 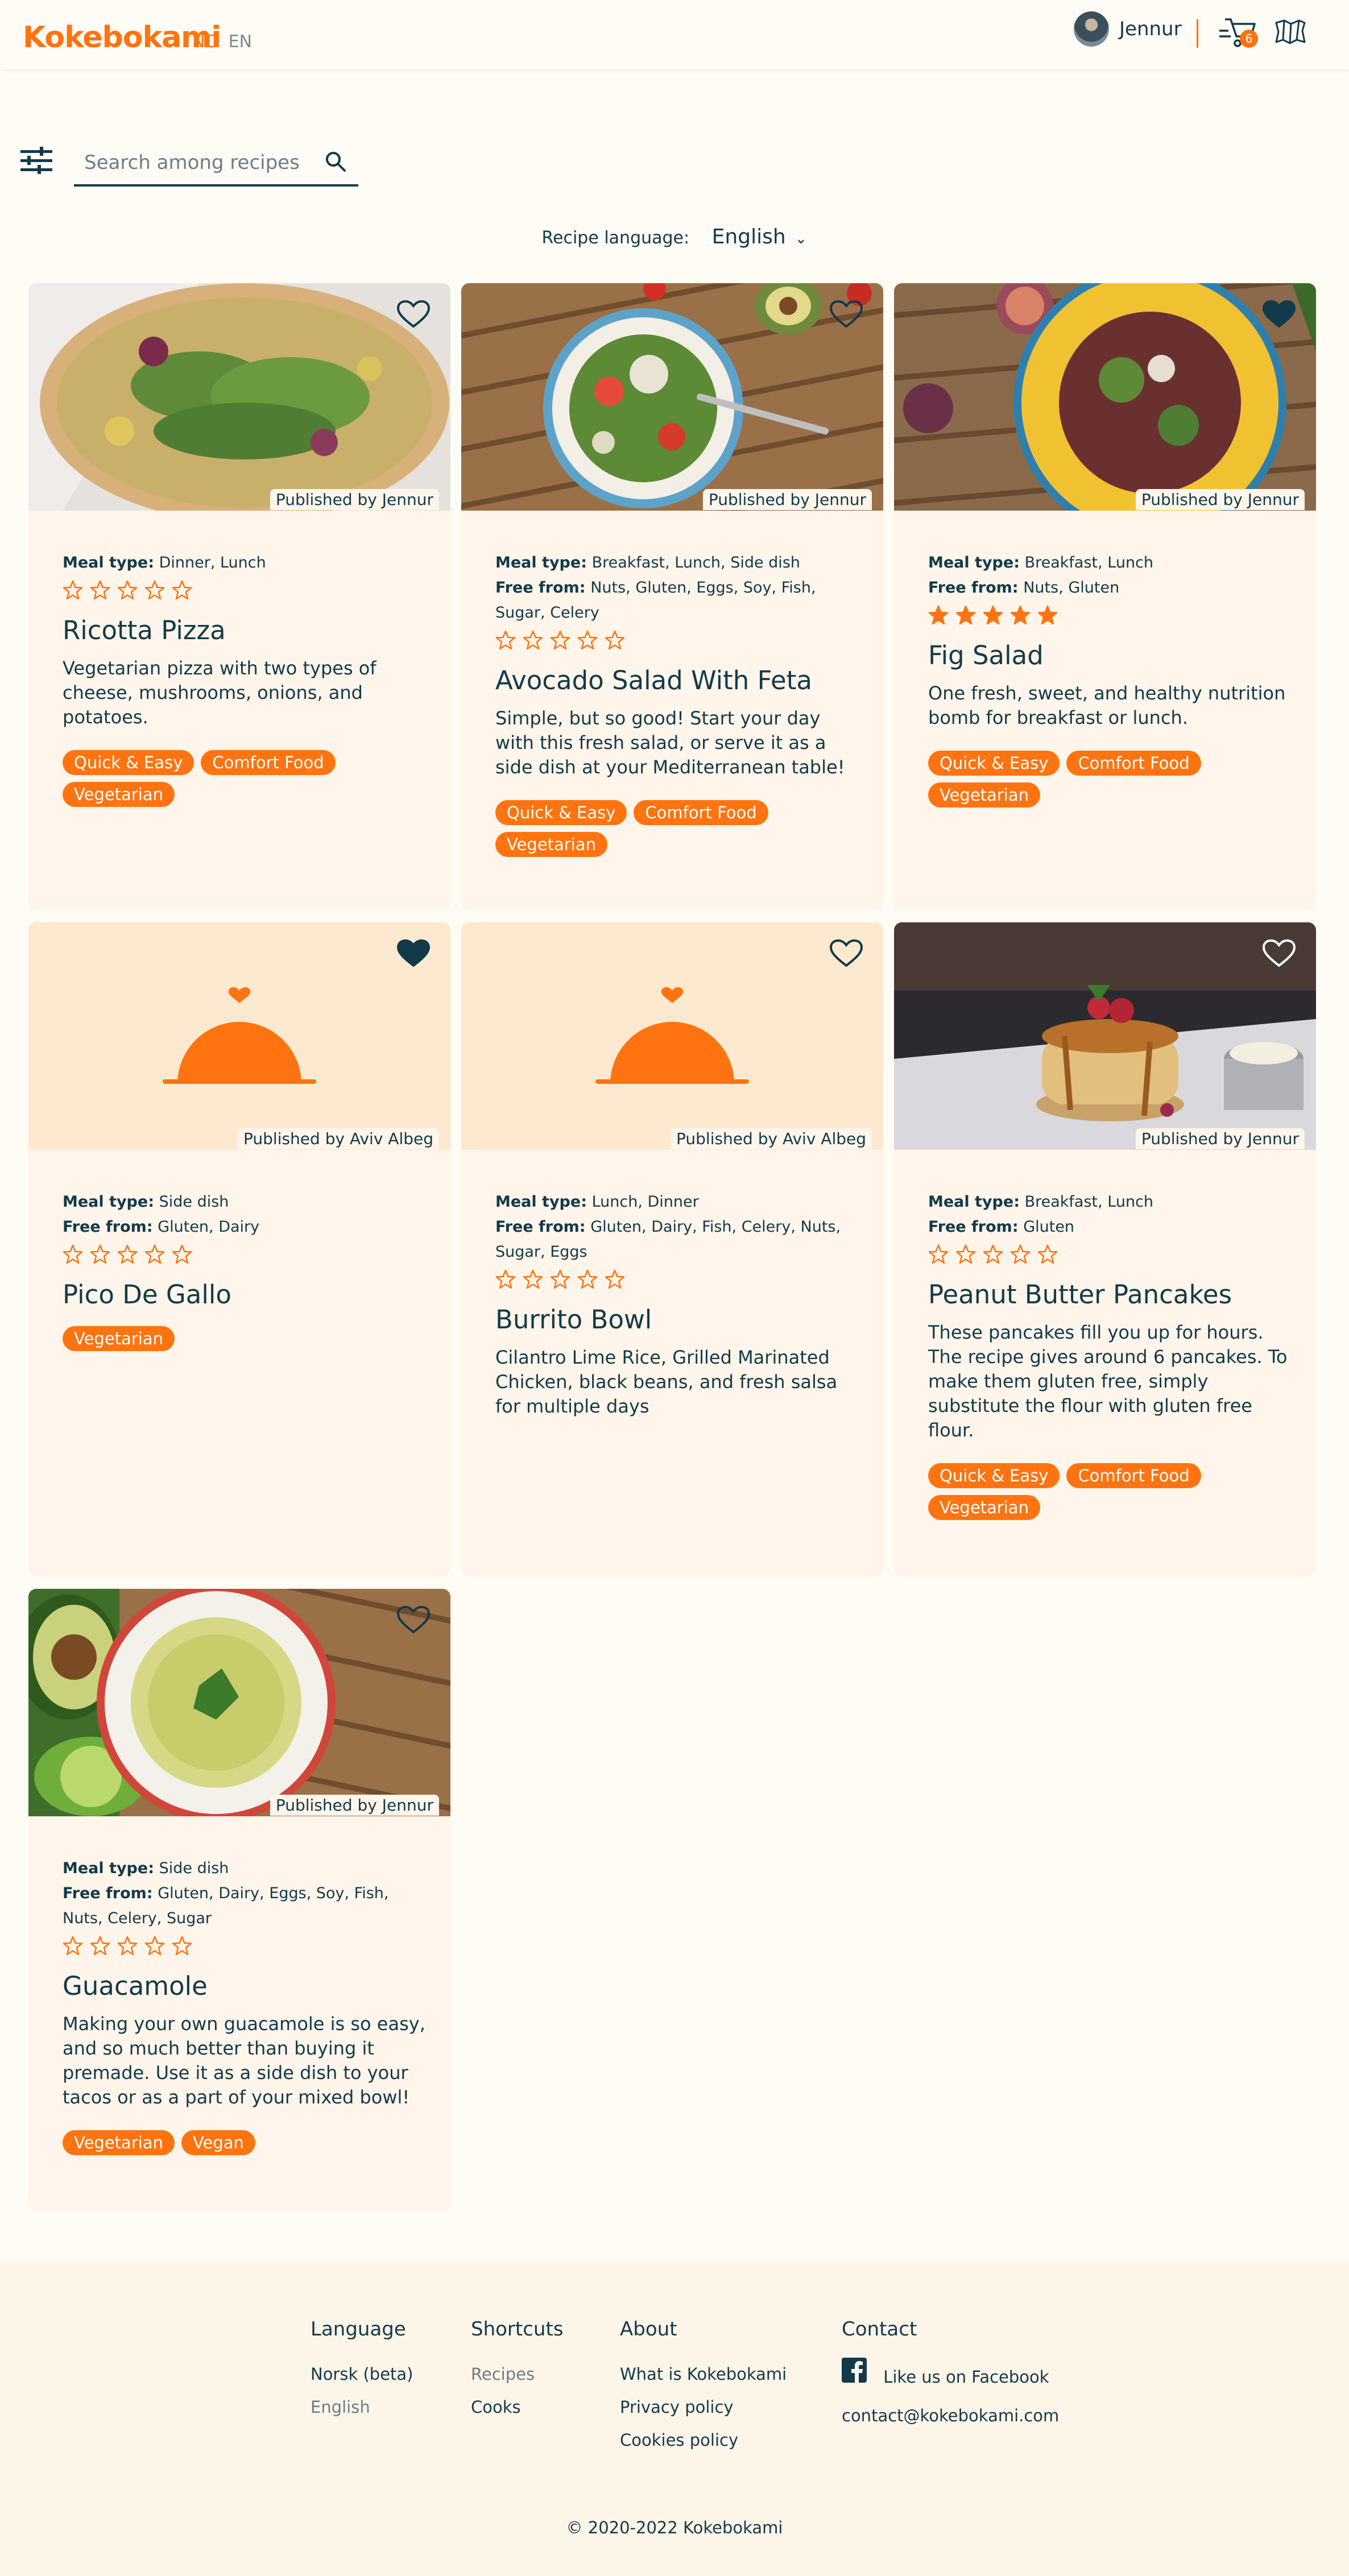 What do you see at coordinates (1128, 29) in the screenshot?
I see `user-menu: Jennur` at bounding box center [1128, 29].